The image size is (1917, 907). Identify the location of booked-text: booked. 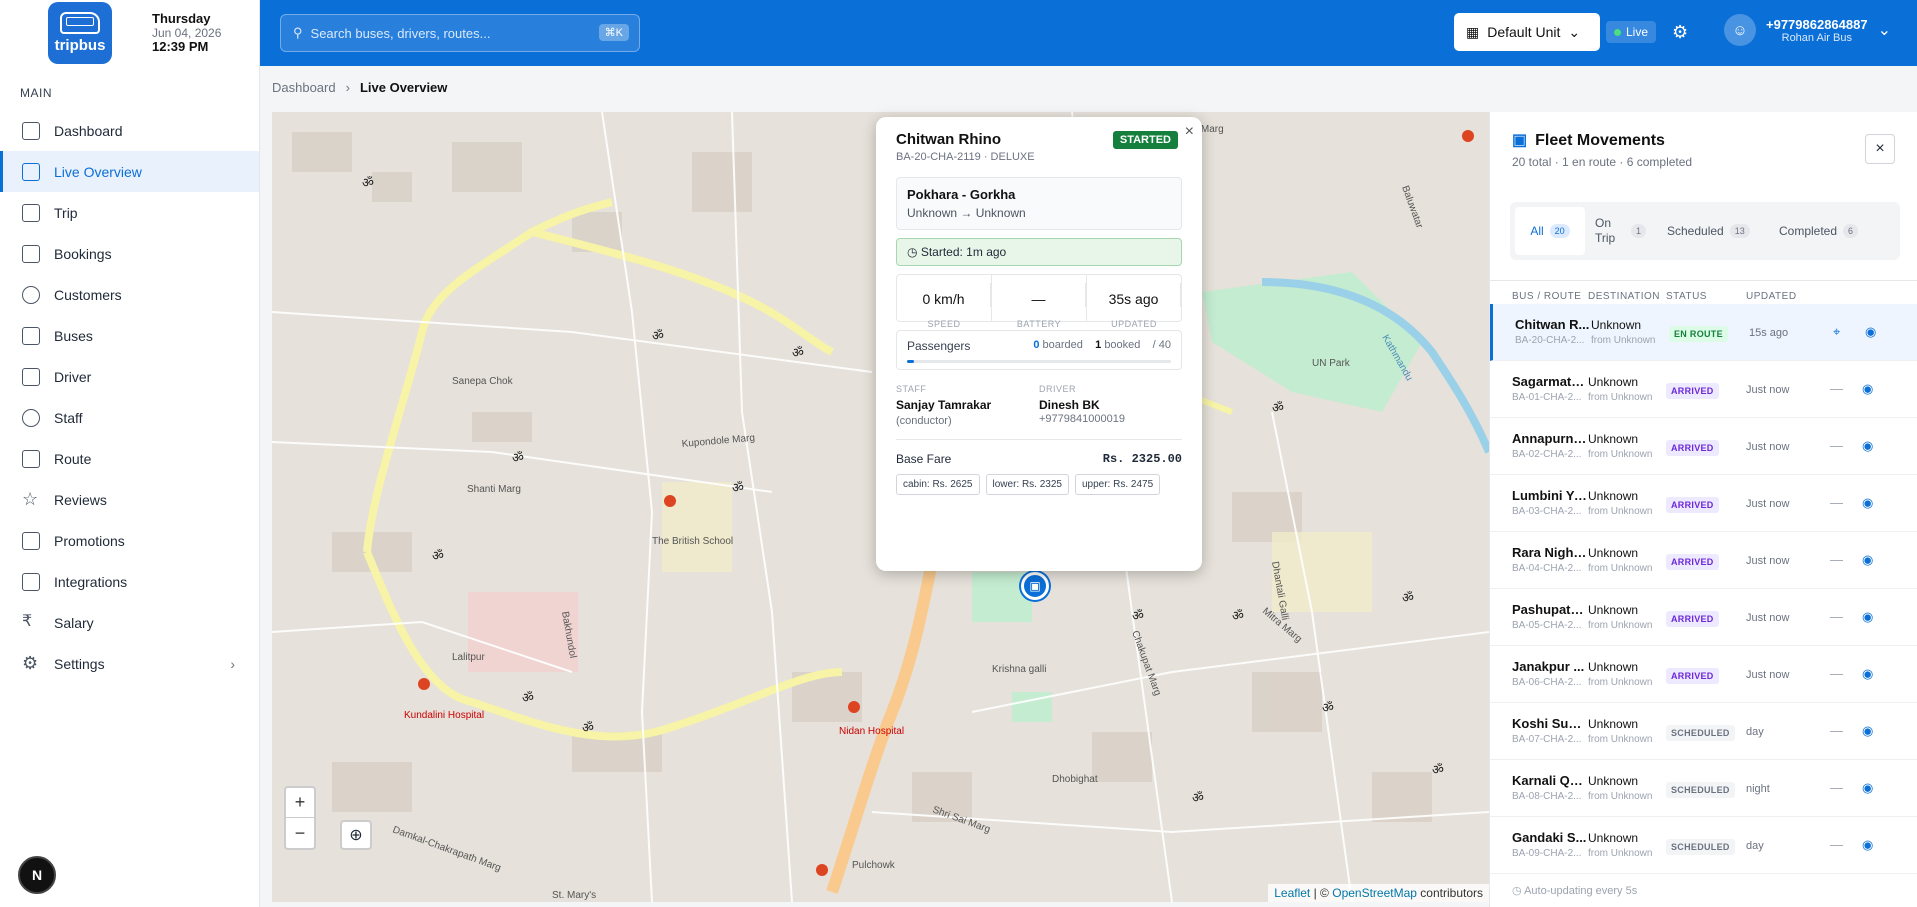
(1122, 345).